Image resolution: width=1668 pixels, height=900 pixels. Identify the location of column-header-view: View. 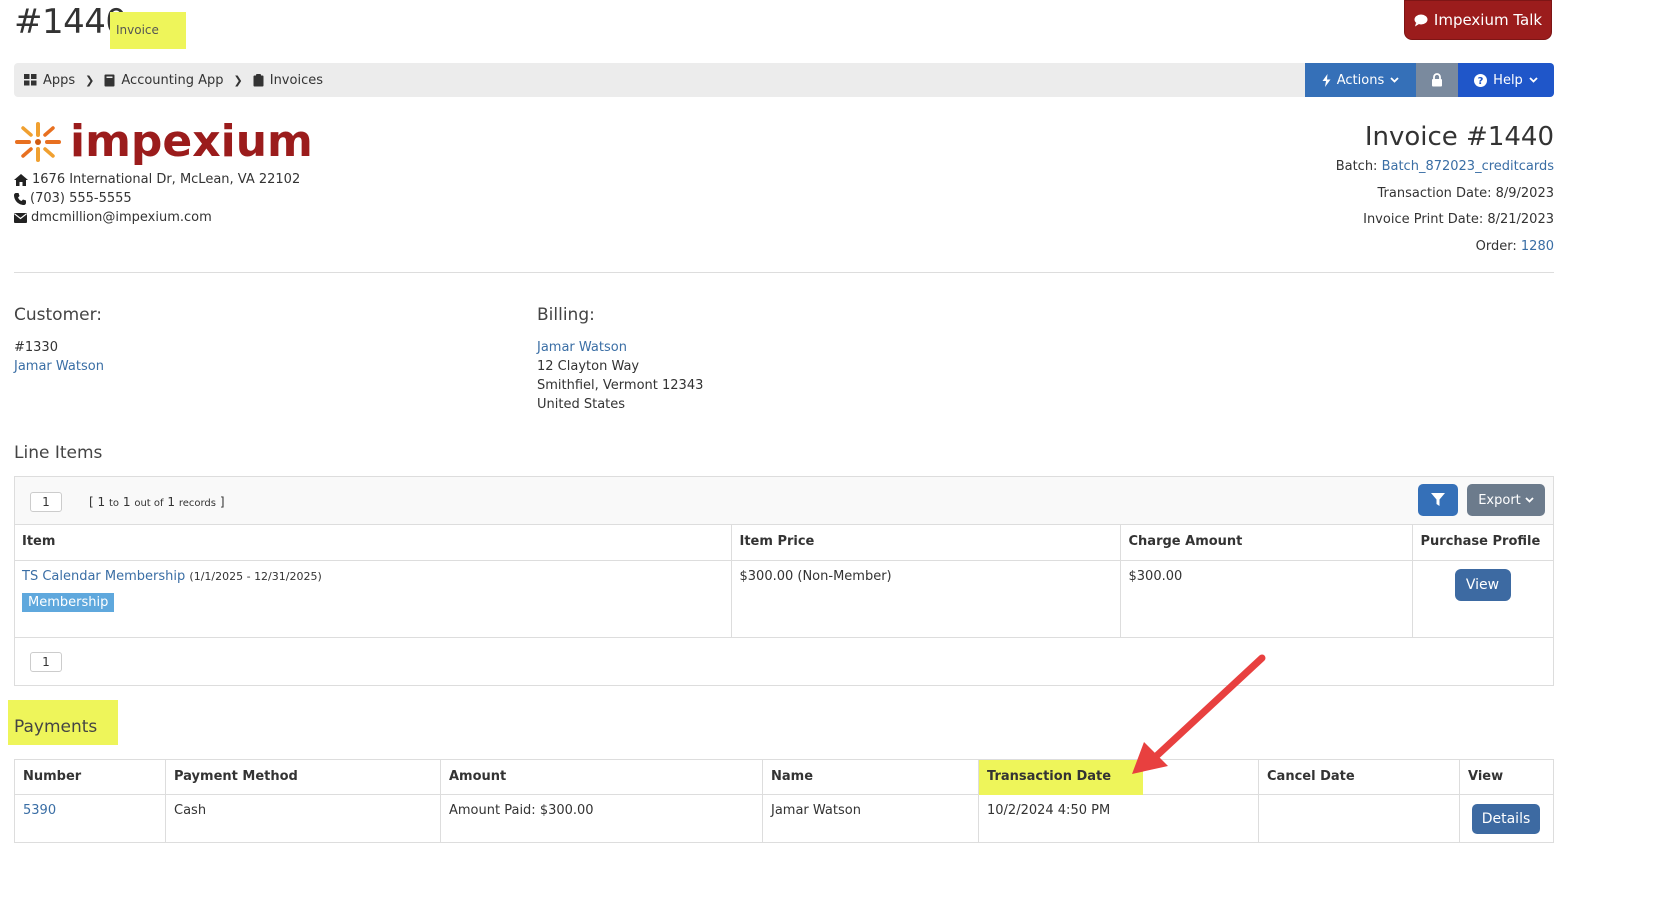
(1506, 777).